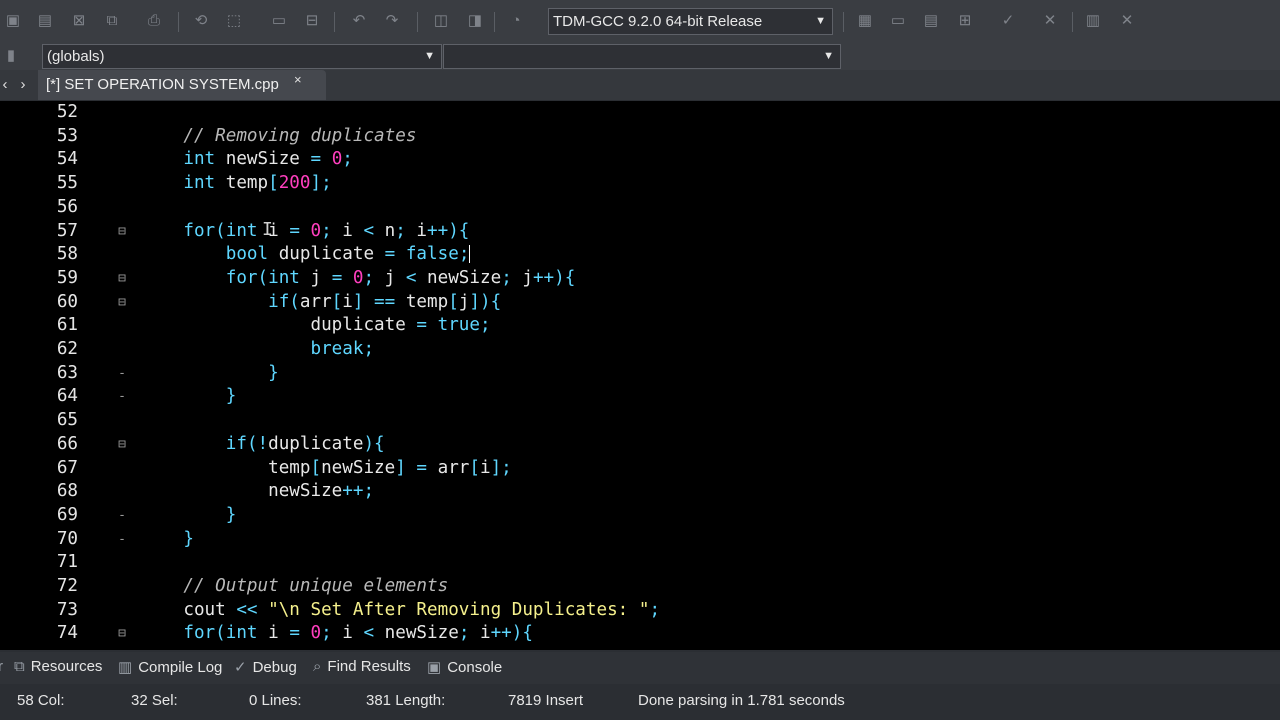 The image size is (1280, 720). What do you see at coordinates (658, 303) in the screenshot?
I see `code-line: 60 ⊟ if(arr[i] == temp[j]){` at bounding box center [658, 303].